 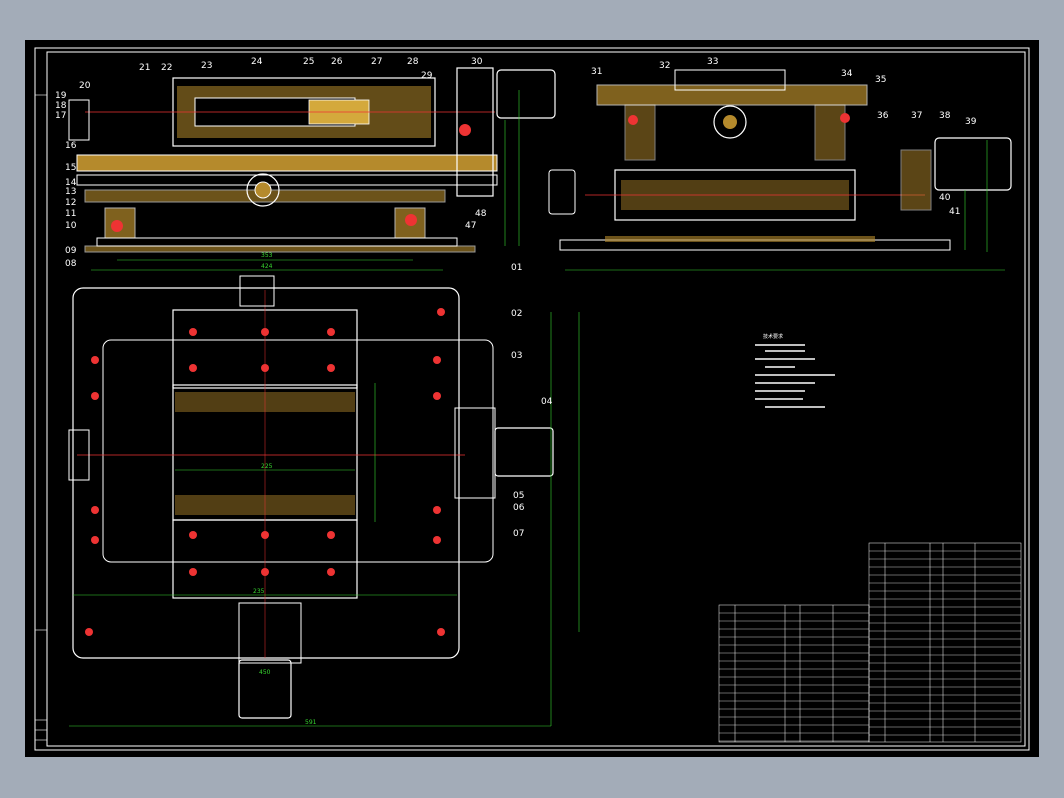 I want to click on label-10: 10, so click(x=71, y=226).